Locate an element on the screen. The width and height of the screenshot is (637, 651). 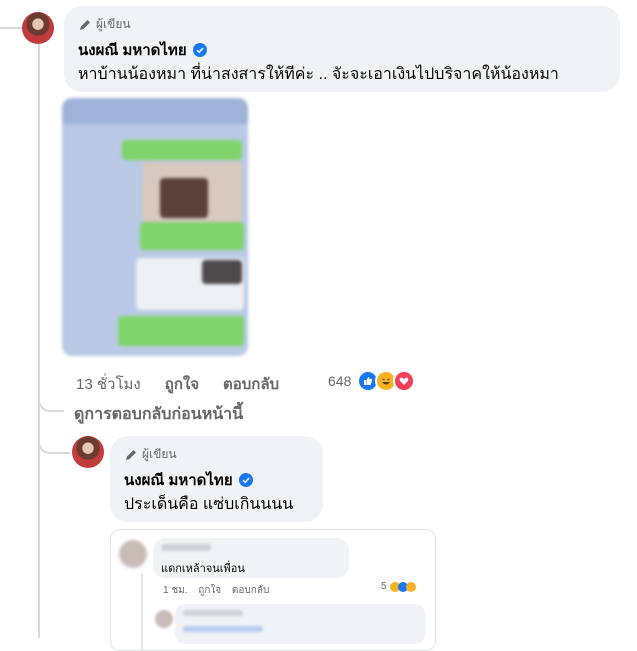
thread-connector-view-previous is located at coordinates (51, 404).